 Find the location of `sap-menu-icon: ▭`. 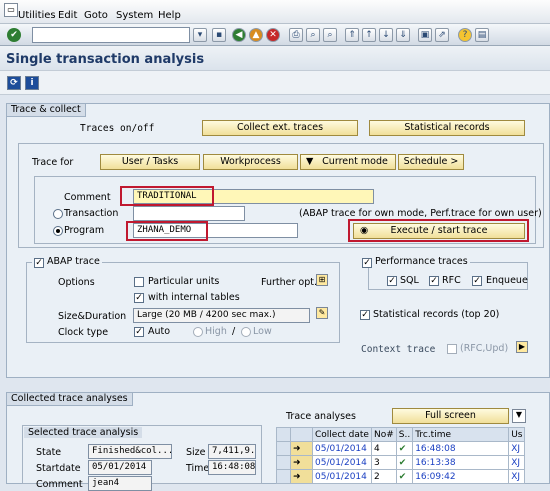

sap-menu-icon: ▭ is located at coordinates (11, 10).